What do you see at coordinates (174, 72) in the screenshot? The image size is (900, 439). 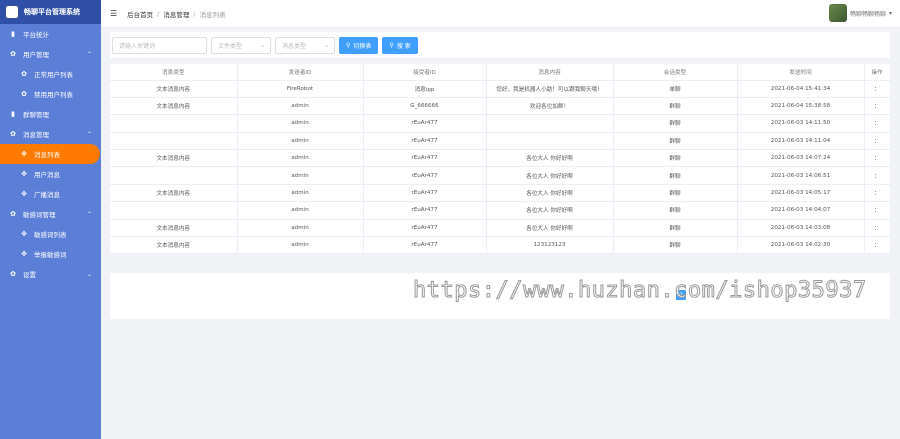 I see `column-header: 消息类型` at bounding box center [174, 72].